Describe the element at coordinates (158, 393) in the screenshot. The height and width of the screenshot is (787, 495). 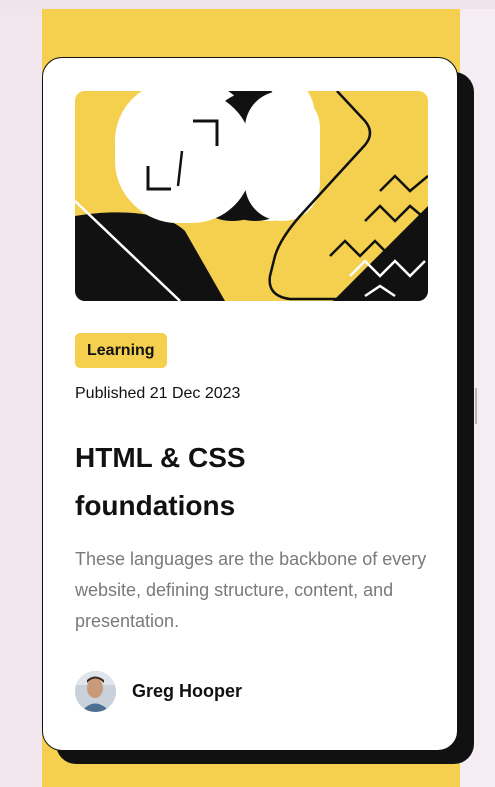
I see `published-date: Published 21 Dec 2023` at that location.